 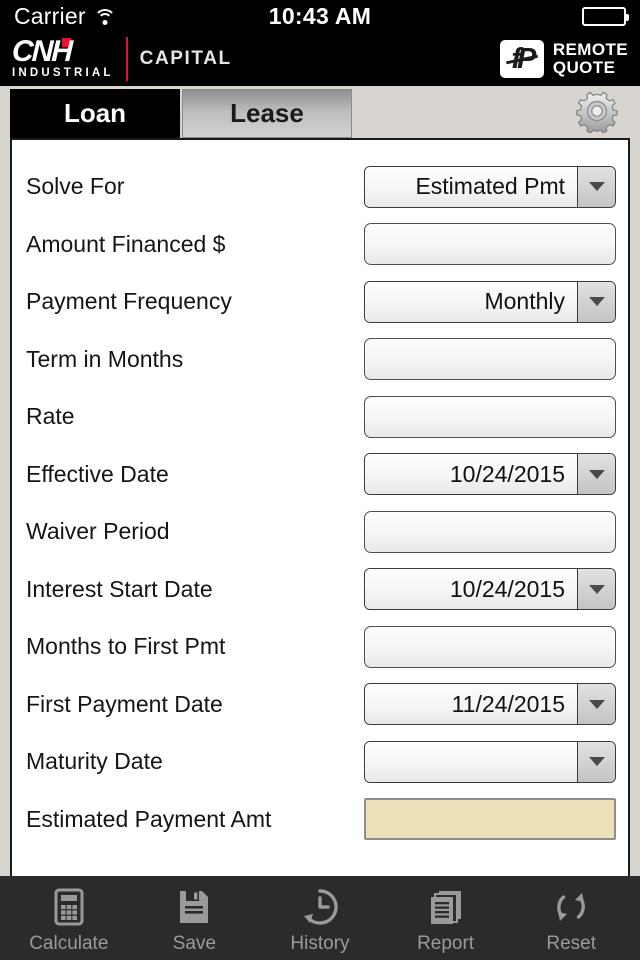 I want to click on control-wrap-estimated-payment-amt, so click(x=490, y=819).